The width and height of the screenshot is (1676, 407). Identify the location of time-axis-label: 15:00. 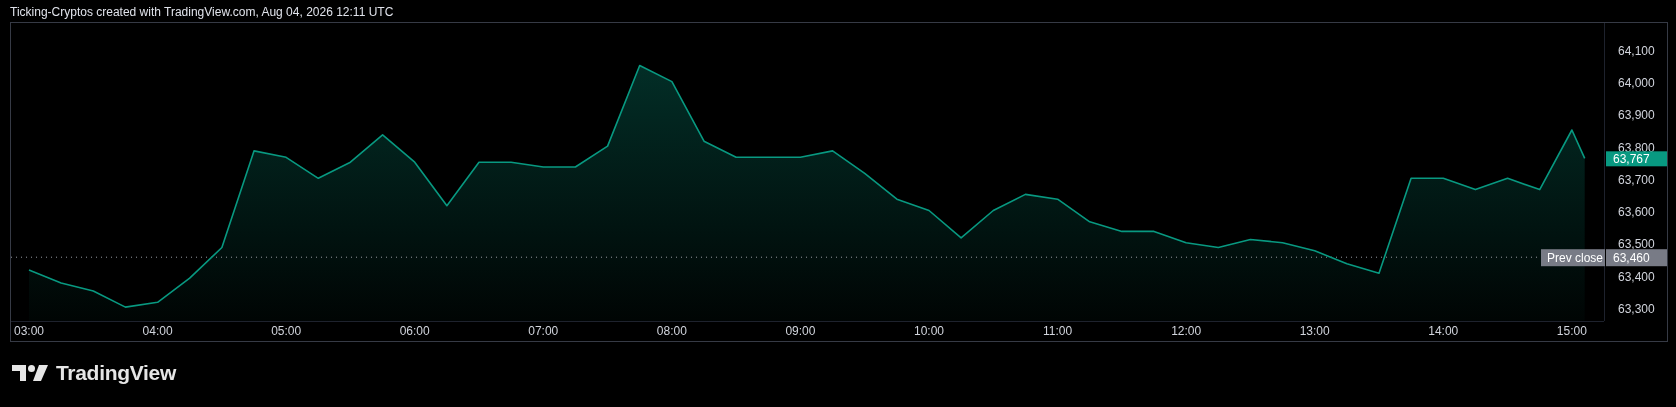
(1571, 331).